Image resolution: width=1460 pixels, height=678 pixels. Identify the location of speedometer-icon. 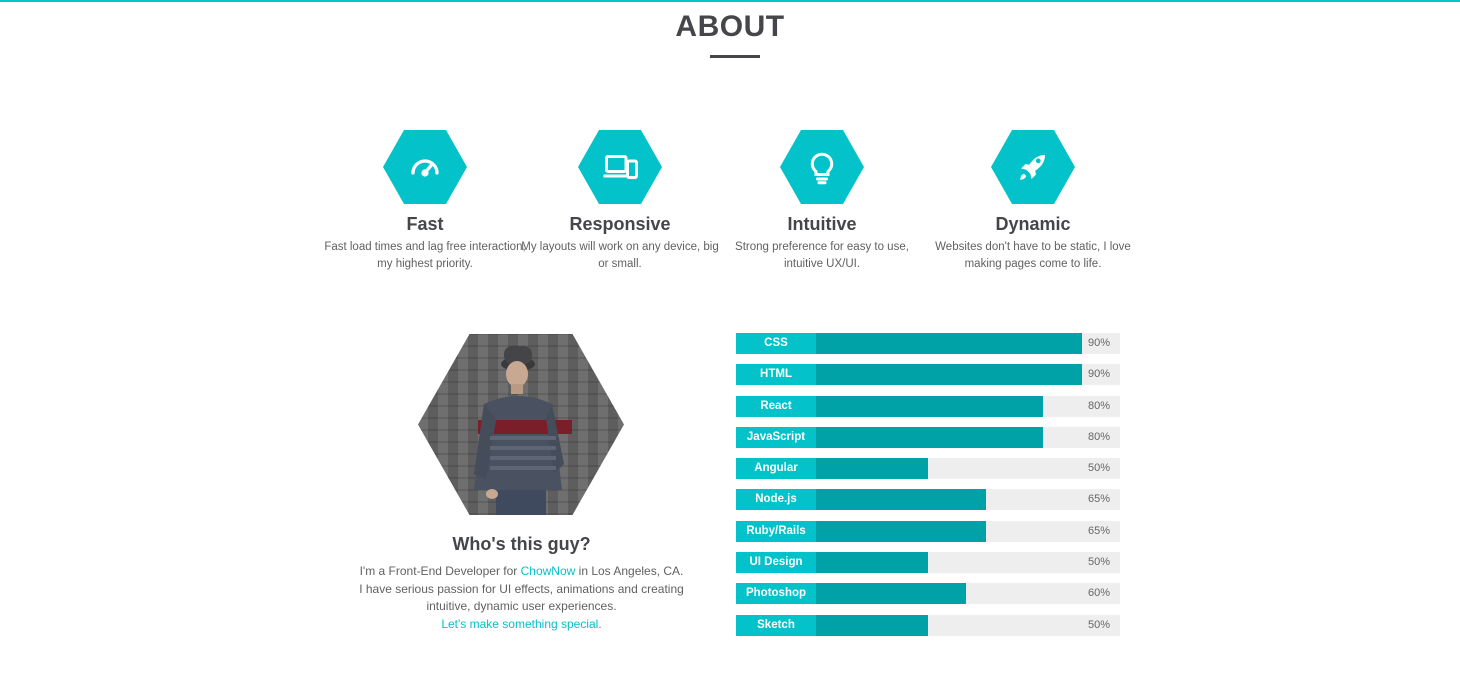
(425, 168).